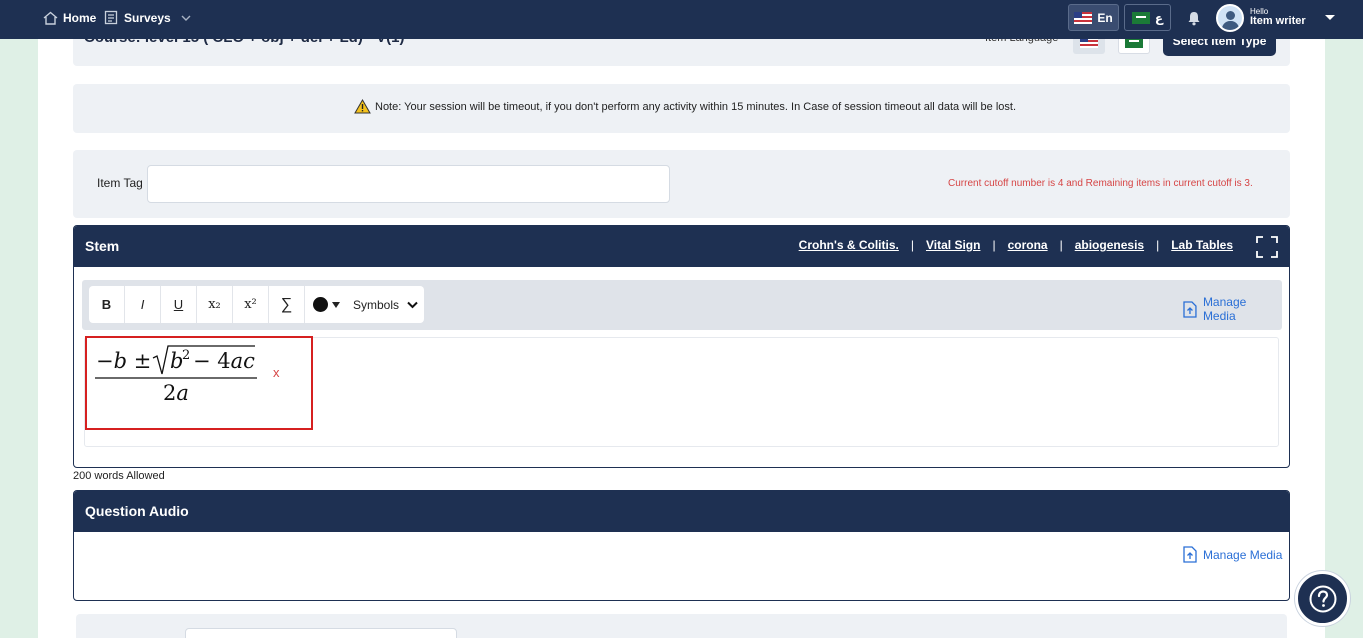 This screenshot has height=638, width=1363. I want to click on subscript-button: x₂, so click(215, 304).